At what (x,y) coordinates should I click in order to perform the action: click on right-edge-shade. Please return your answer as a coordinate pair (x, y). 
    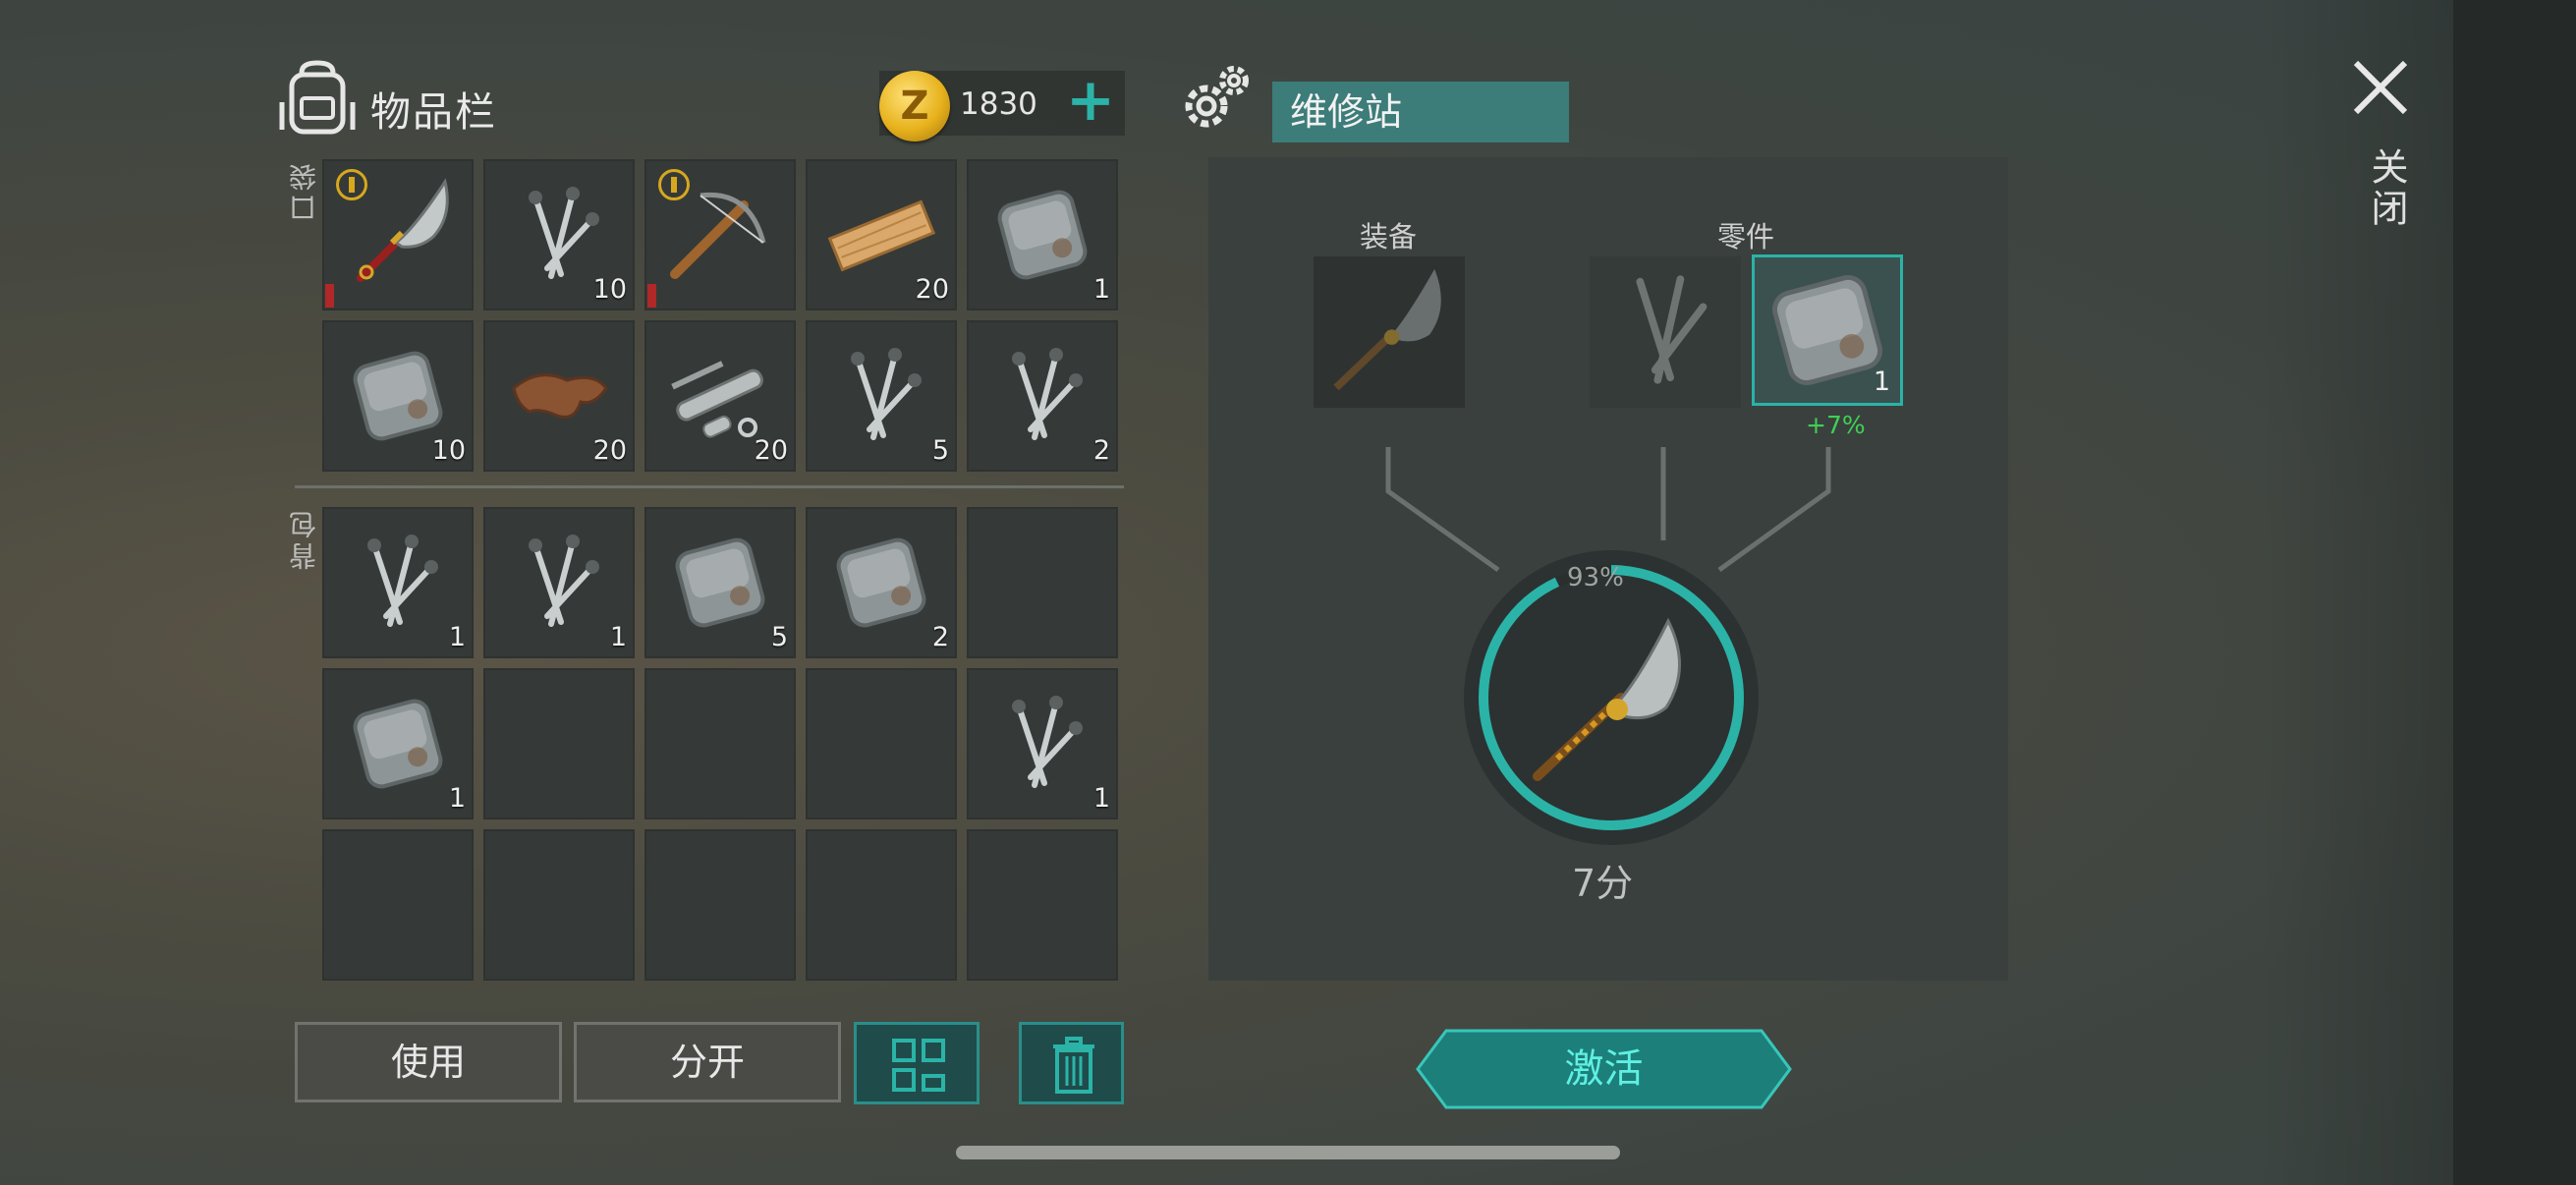
    Looking at the image, I should click on (2514, 592).